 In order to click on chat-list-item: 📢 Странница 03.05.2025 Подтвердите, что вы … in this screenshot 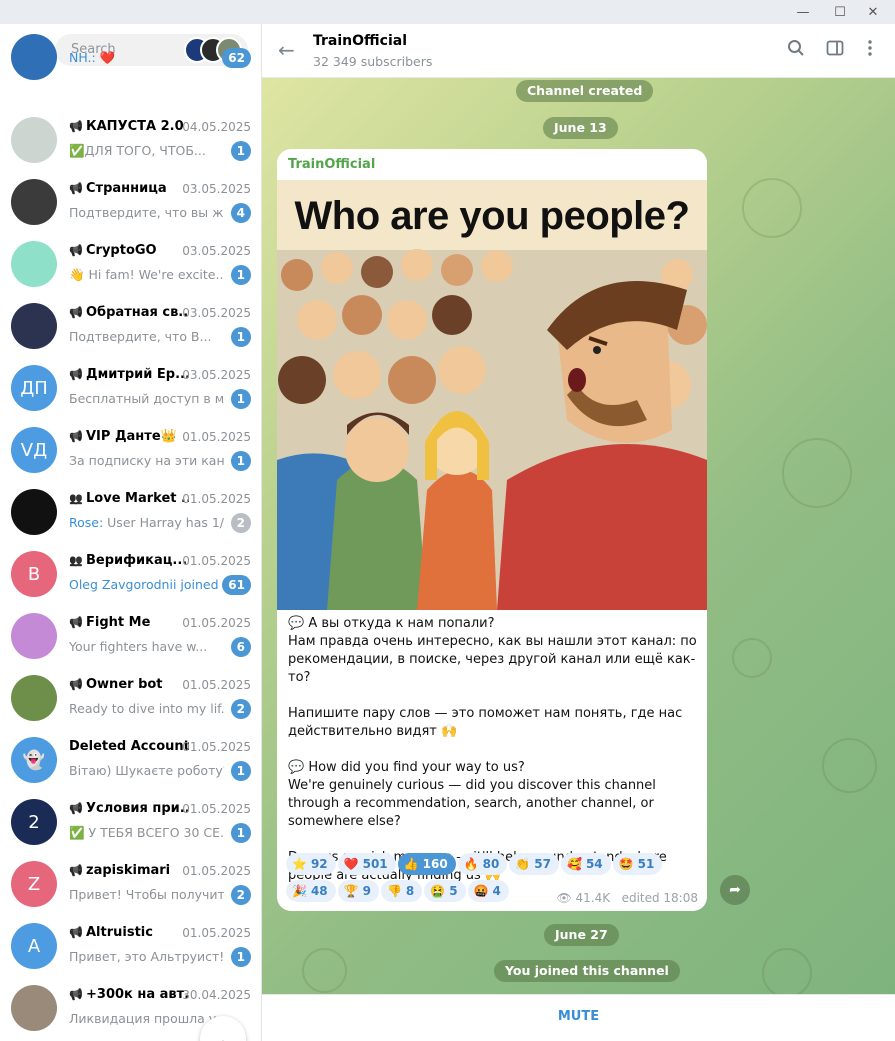, I will do `click(130, 203)`.